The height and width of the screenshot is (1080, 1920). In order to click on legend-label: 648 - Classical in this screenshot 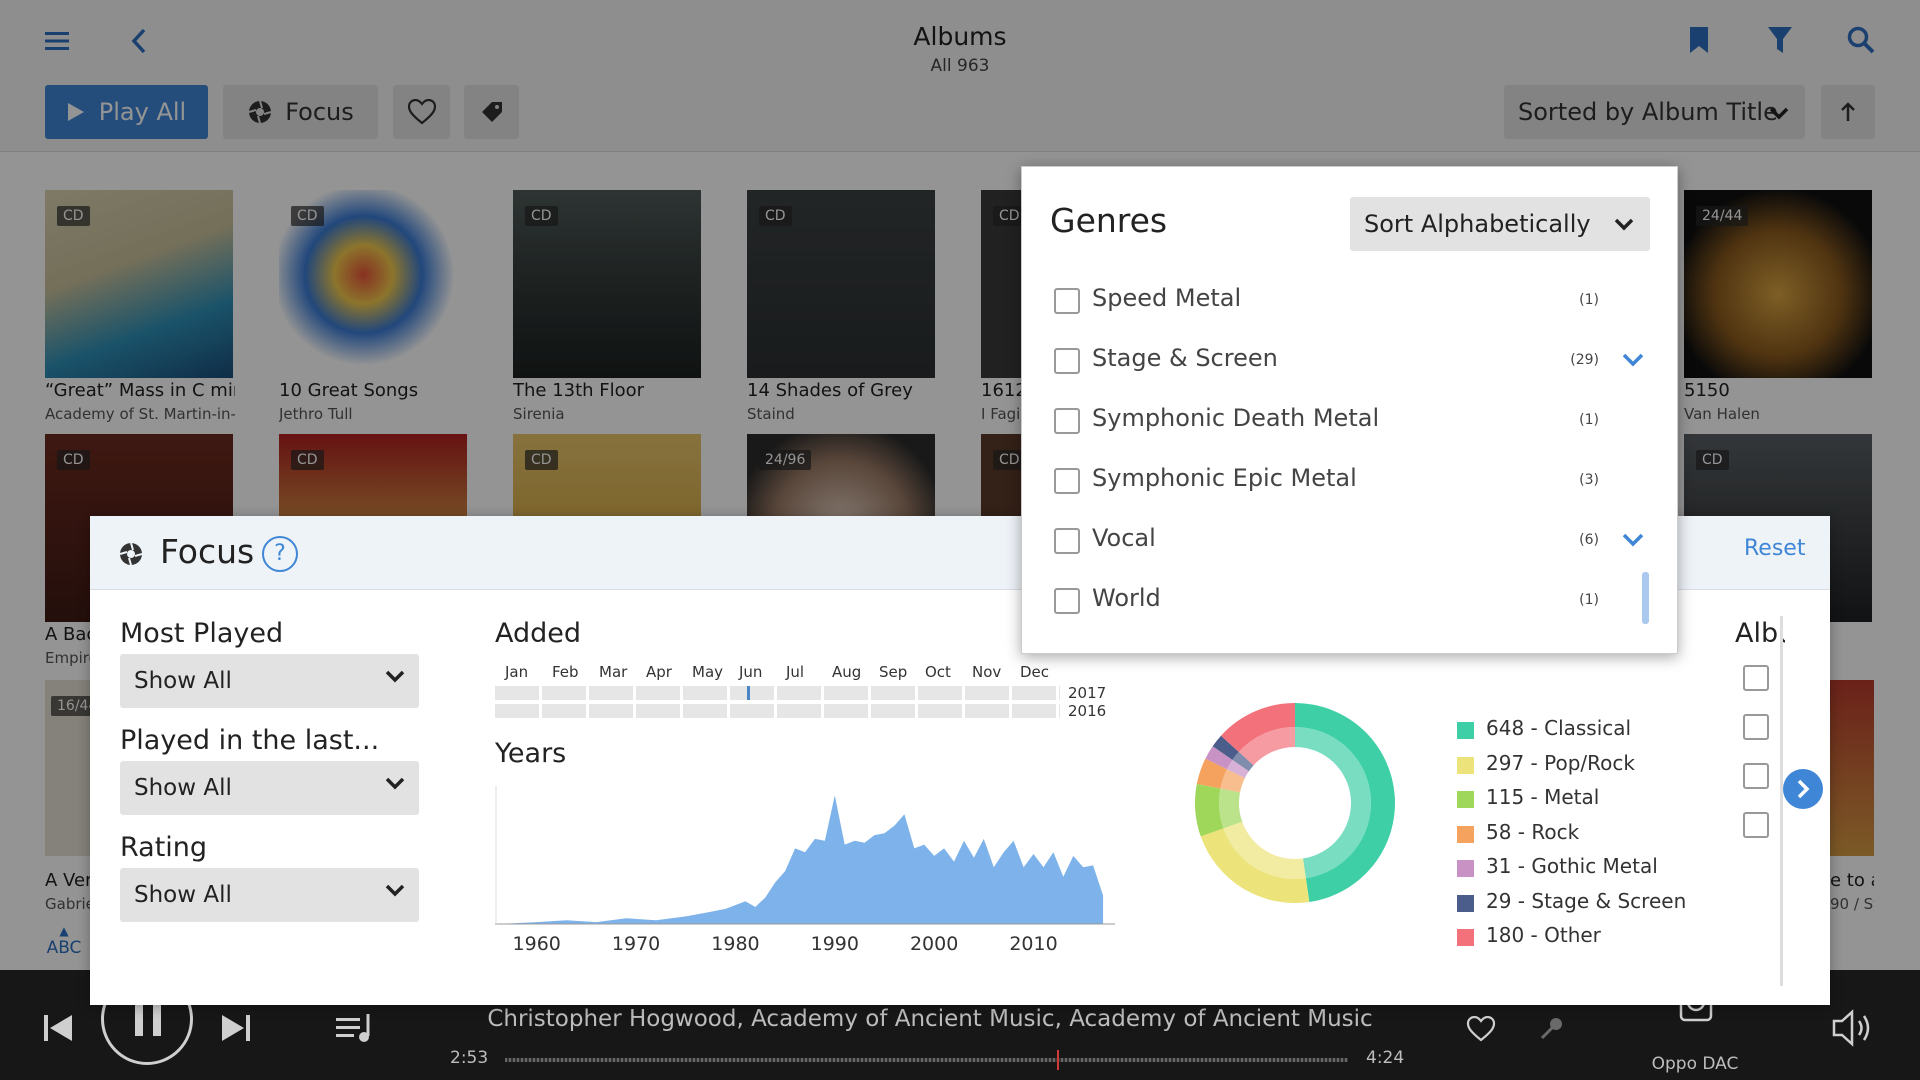, I will do `click(1558, 728)`.